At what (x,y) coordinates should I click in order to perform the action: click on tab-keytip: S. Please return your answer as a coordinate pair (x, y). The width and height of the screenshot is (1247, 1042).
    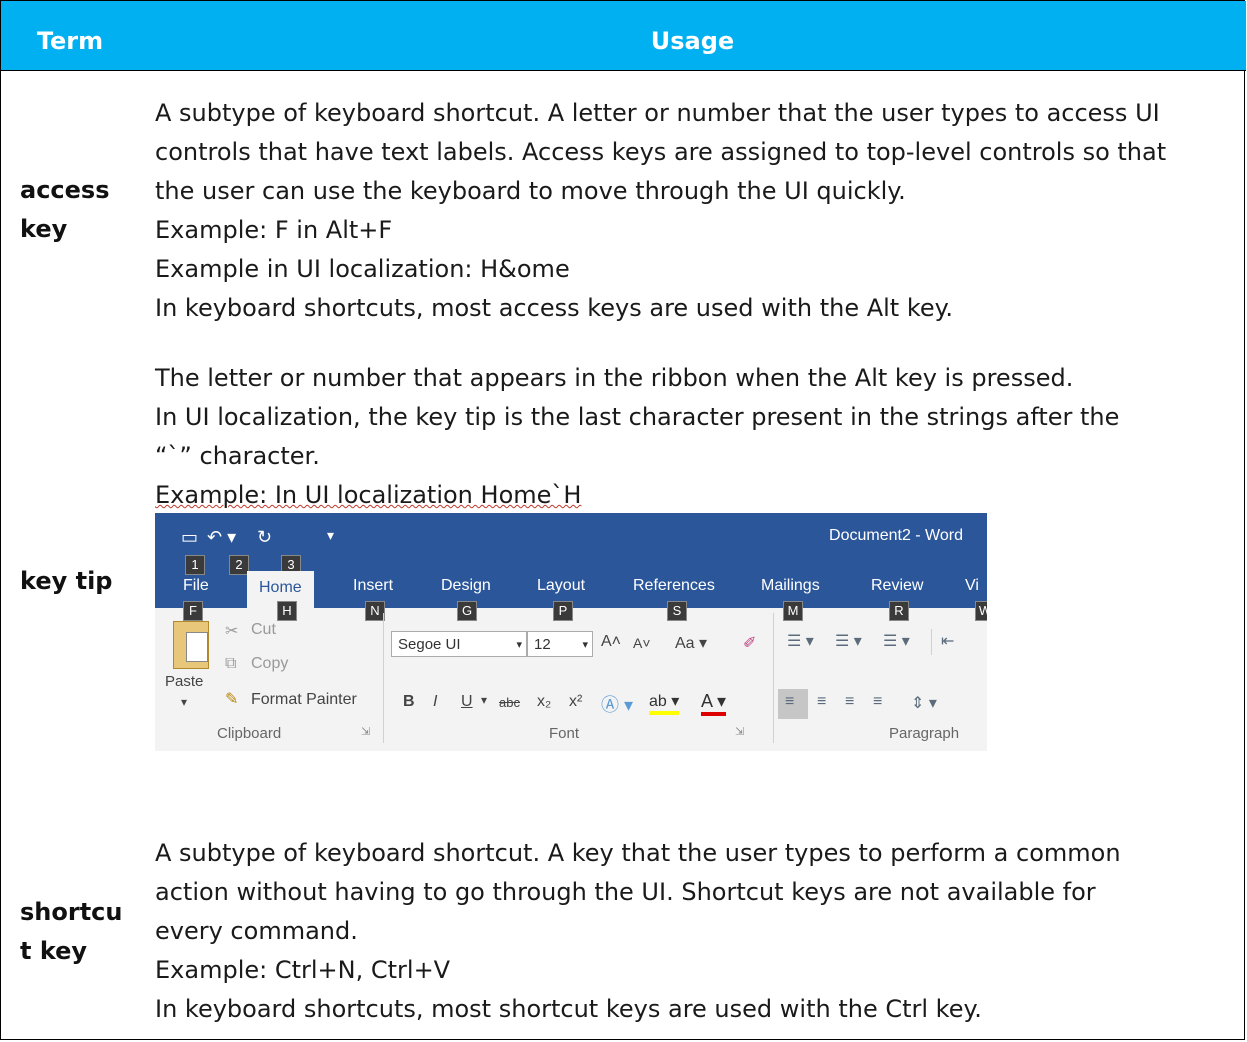
    Looking at the image, I should click on (677, 611).